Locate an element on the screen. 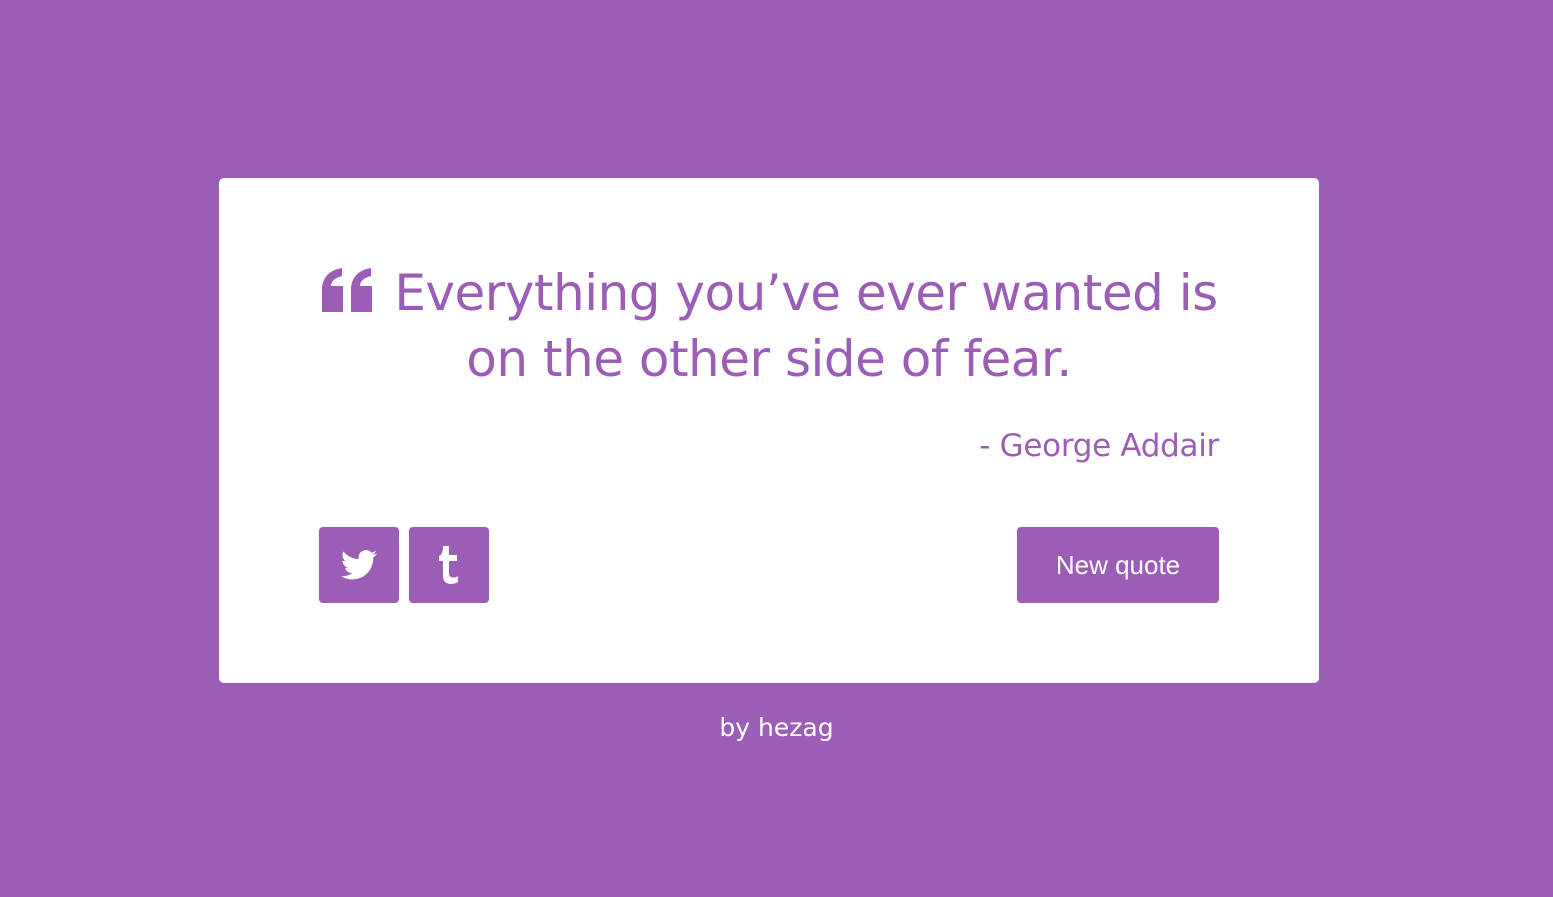  footer-credit: by hezag is located at coordinates (776, 728).